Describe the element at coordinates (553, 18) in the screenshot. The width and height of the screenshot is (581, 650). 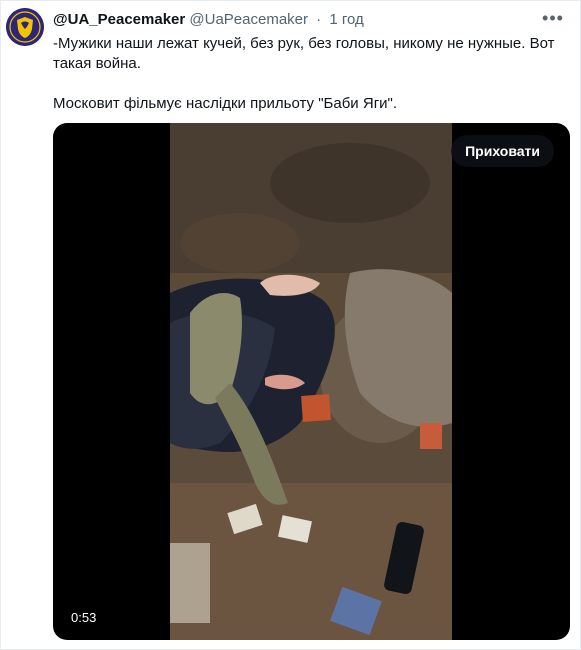
I see `more-horizontal-icon: •••` at that location.